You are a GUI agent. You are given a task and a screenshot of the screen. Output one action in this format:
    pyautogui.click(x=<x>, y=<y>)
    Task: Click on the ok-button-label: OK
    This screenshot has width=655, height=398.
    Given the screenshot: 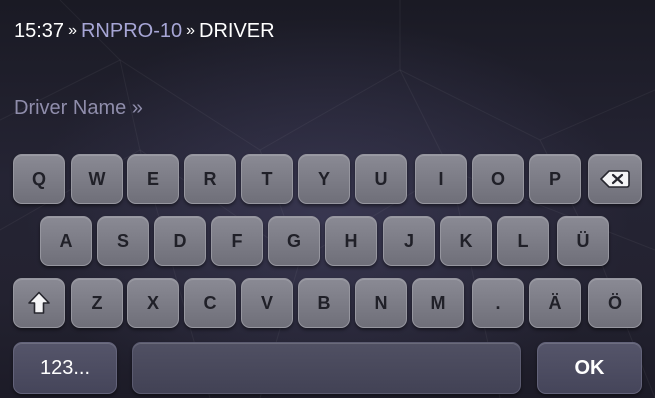 What is the action you would take?
    pyautogui.click(x=589, y=367)
    